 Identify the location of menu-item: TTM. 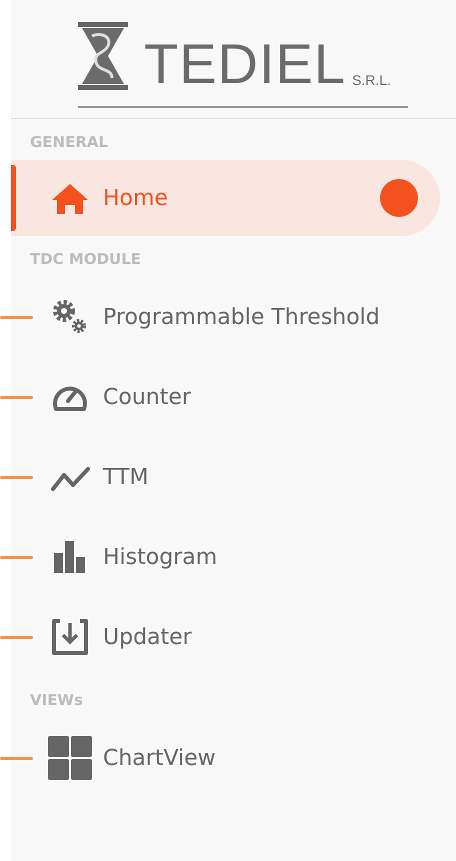
(225, 477).